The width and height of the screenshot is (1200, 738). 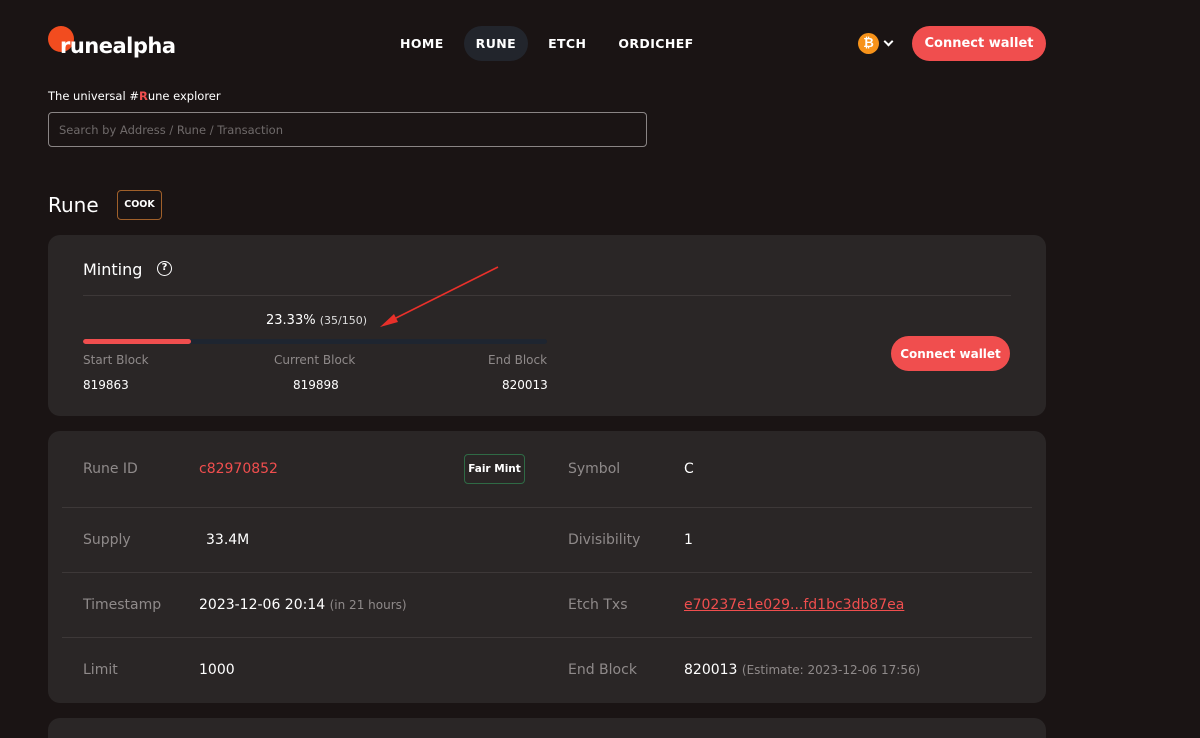 I want to click on page-title: Rune, so click(x=73, y=205).